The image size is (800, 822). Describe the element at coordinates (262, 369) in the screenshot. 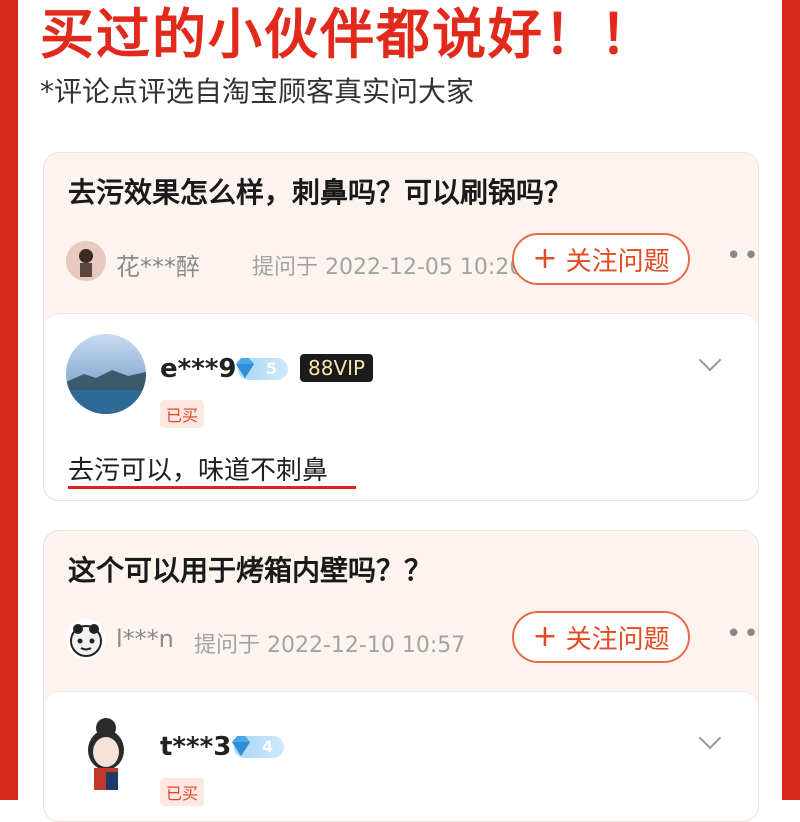

I see `level-badge: 5` at that location.